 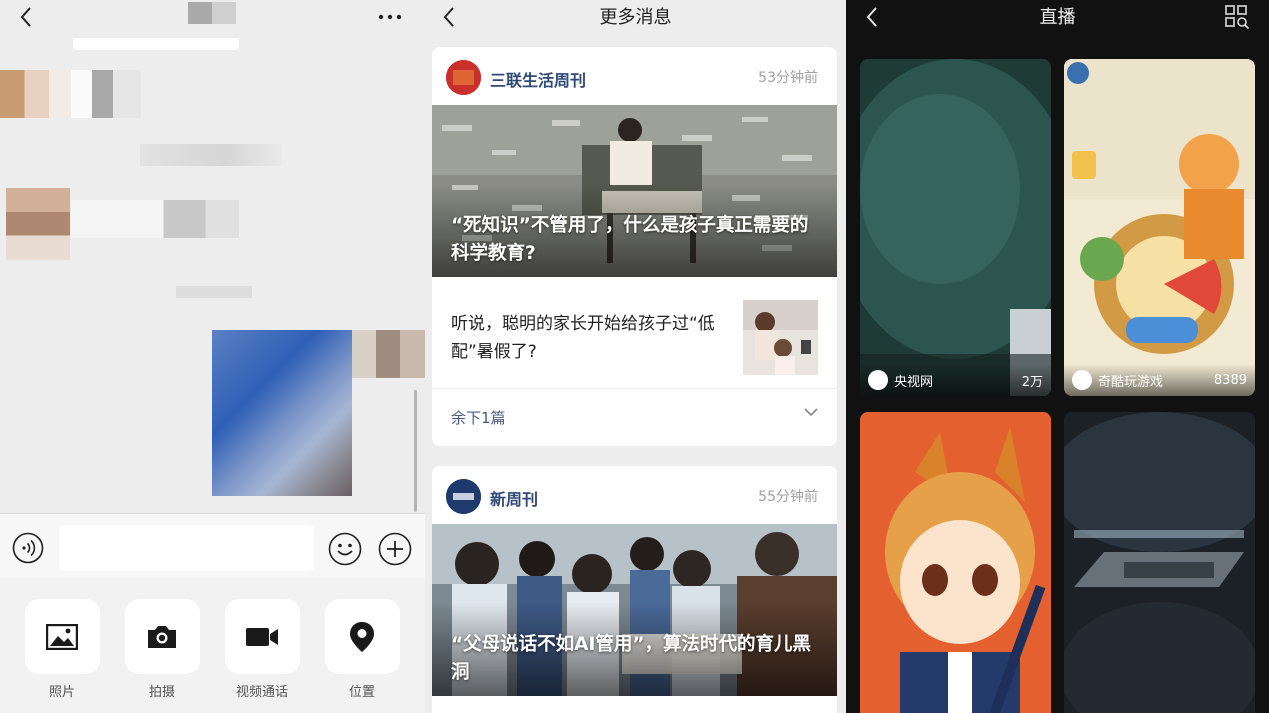 I want to click on tool-label: 拍摄, so click(x=161, y=692).